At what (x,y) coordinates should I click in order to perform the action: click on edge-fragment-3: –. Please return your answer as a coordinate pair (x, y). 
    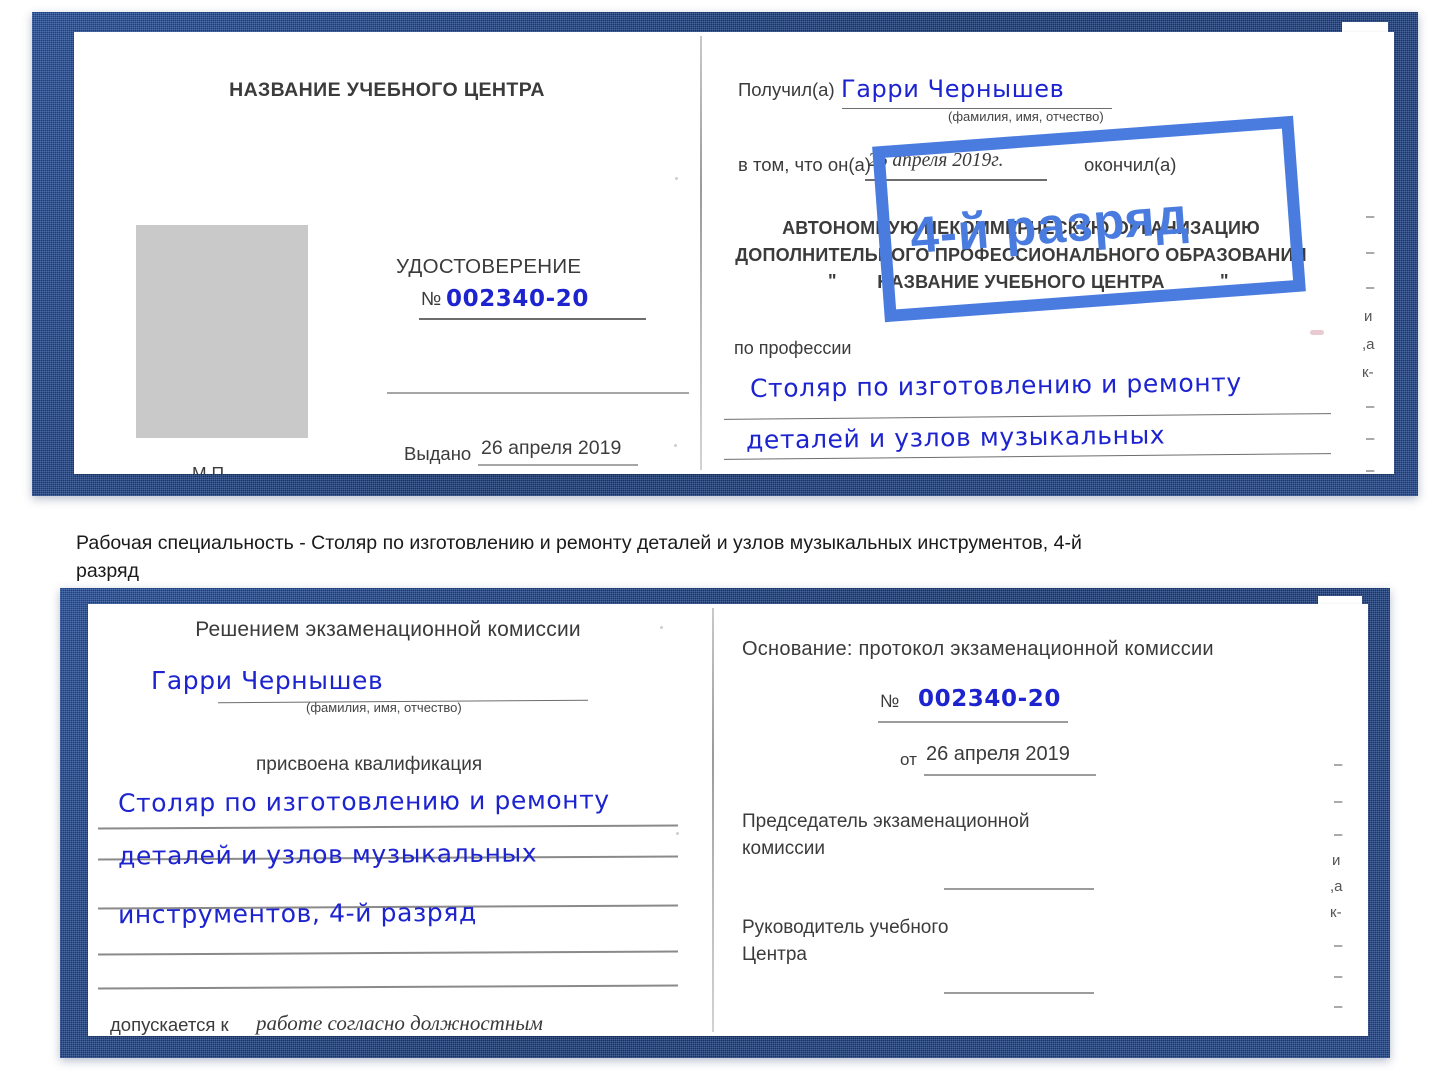
    Looking at the image, I should click on (1370, 287).